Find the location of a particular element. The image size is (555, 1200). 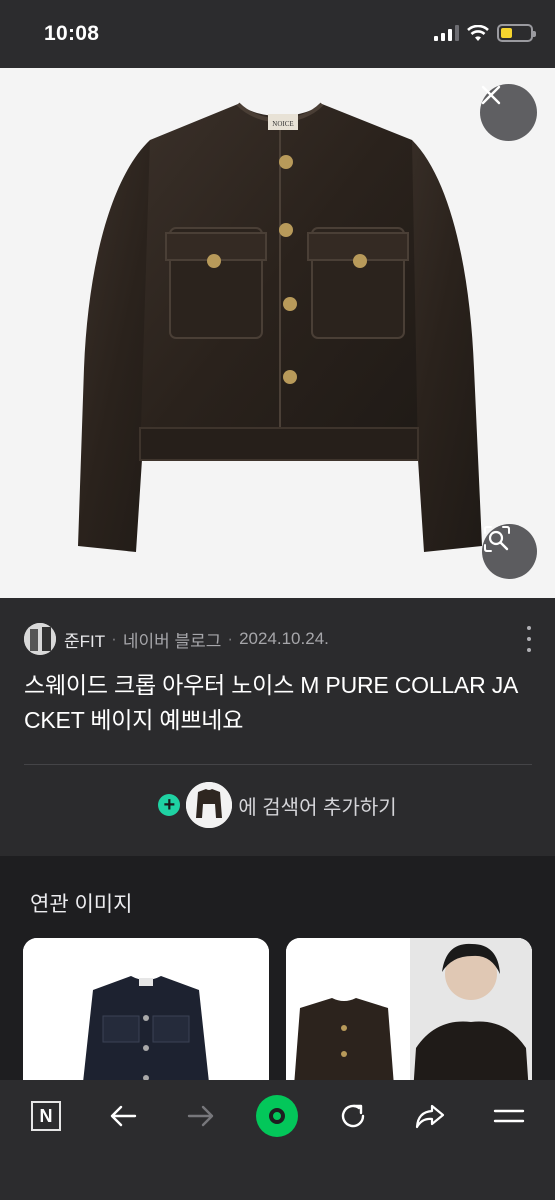

status-bar: 10:08 is located at coordinates (277, 34).